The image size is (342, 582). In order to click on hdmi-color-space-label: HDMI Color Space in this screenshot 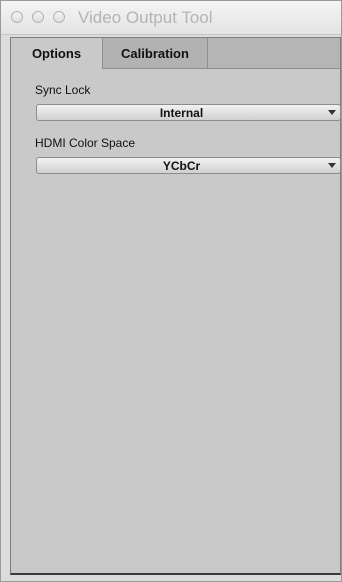, I will do `click(85, 143)`.